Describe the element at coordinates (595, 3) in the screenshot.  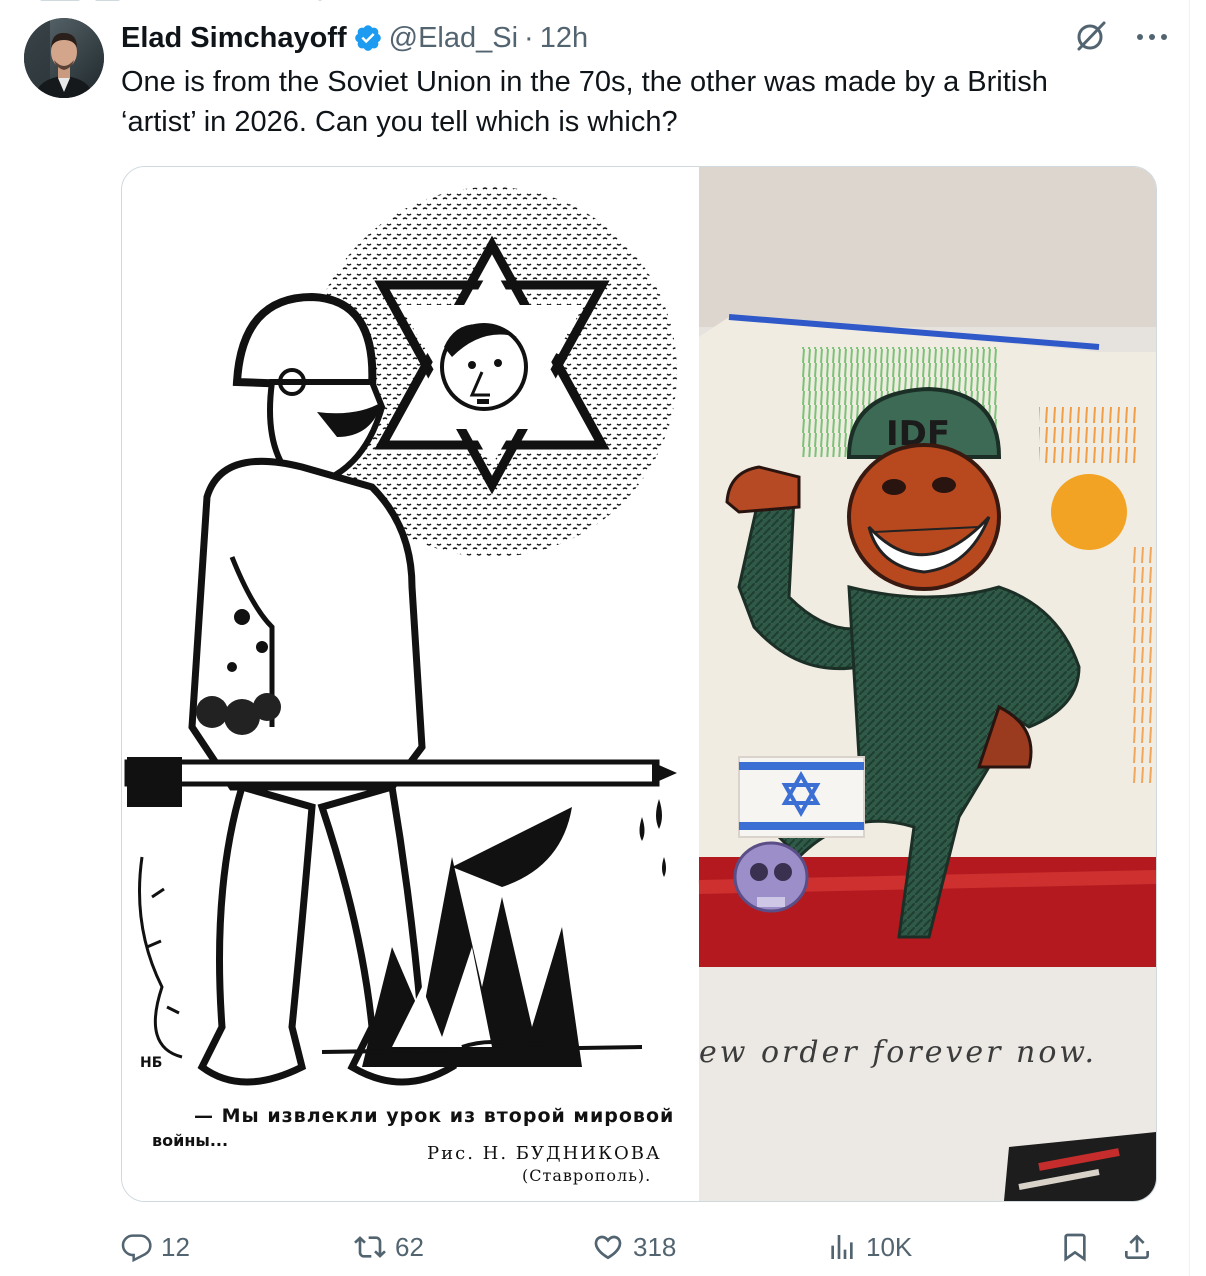
I see `previous-tweet-sliver` at that location.